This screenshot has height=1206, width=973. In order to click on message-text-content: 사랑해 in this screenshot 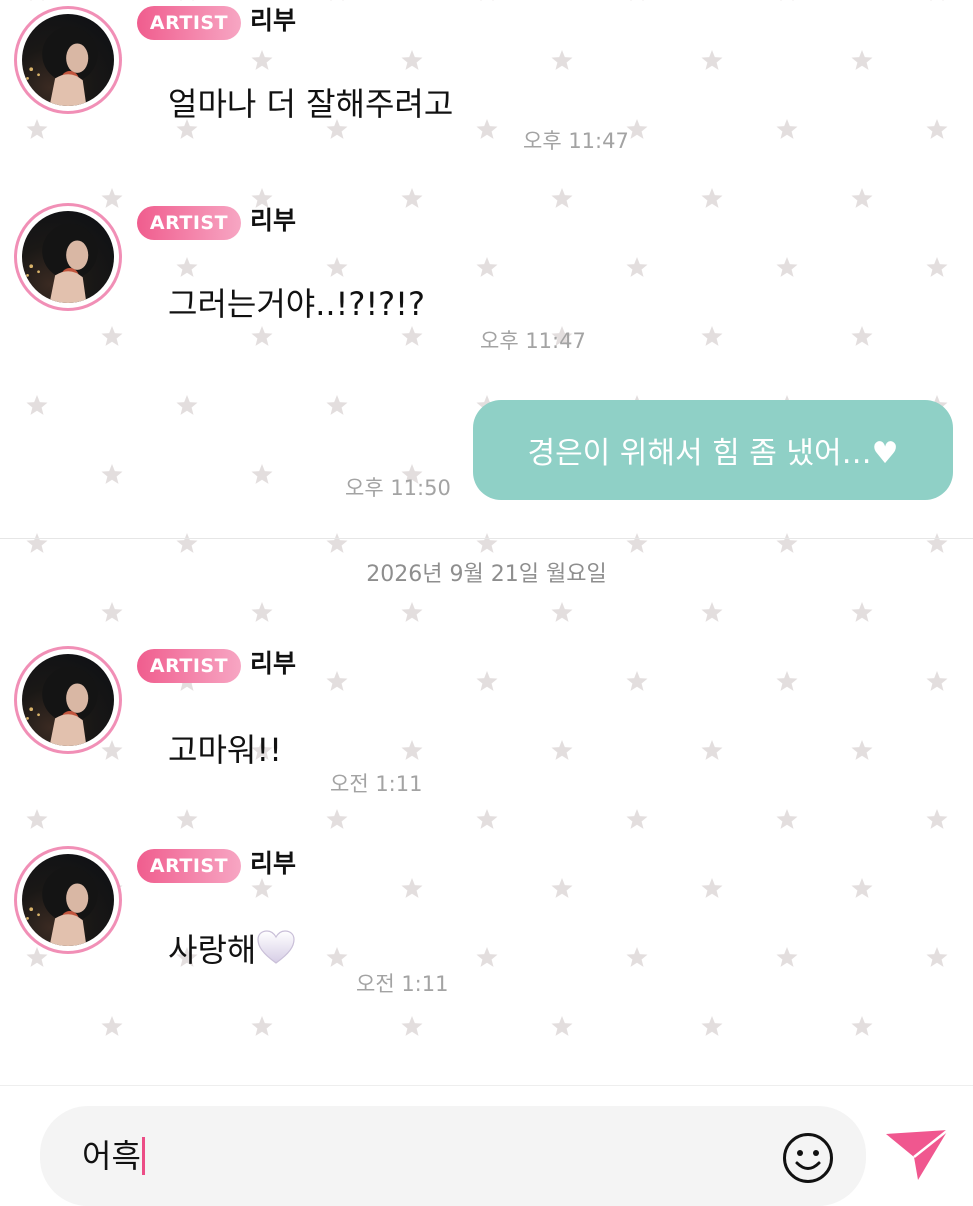, I will do `click(212, 950)`.